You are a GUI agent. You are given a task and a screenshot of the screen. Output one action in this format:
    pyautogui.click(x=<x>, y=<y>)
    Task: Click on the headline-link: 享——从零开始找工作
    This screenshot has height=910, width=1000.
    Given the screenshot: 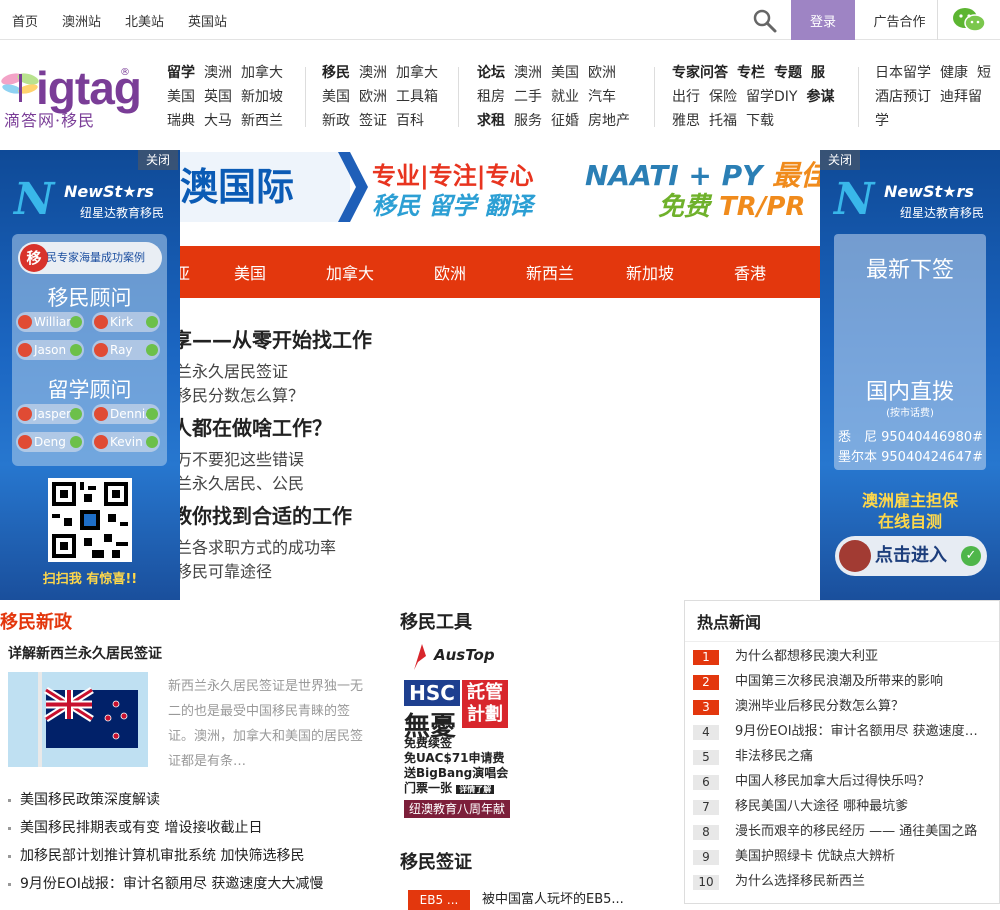 What is the action you would take?
    pyautogui.click(x=276, y=338)
    